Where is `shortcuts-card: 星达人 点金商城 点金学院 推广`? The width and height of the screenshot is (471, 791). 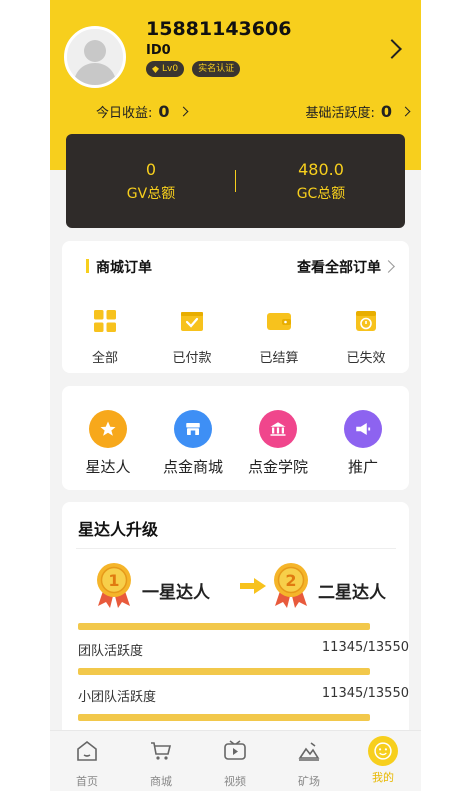 shortcuts-card: 星达人 点金商城 点金学院 推广 is located at coordinates (235, 438).